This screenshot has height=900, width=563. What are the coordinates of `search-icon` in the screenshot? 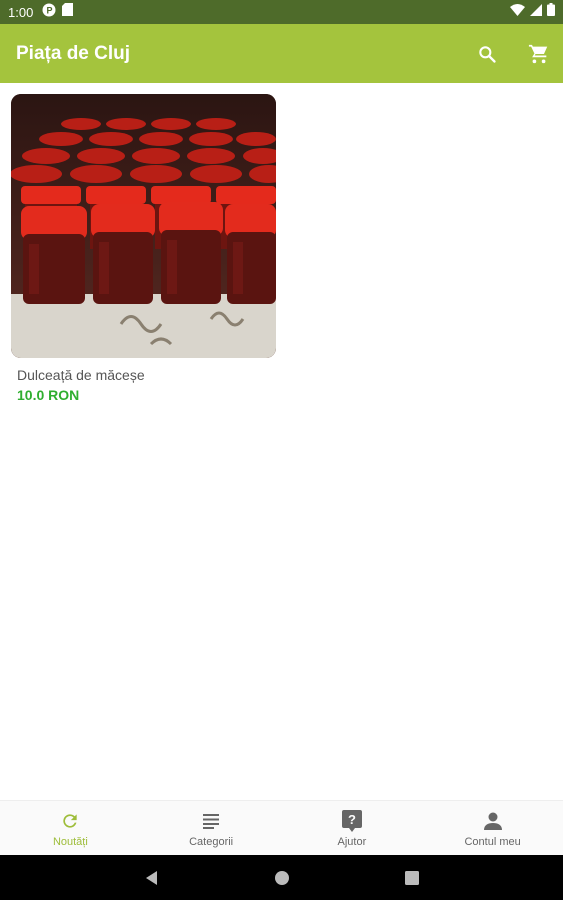 It's located at (487, 54).